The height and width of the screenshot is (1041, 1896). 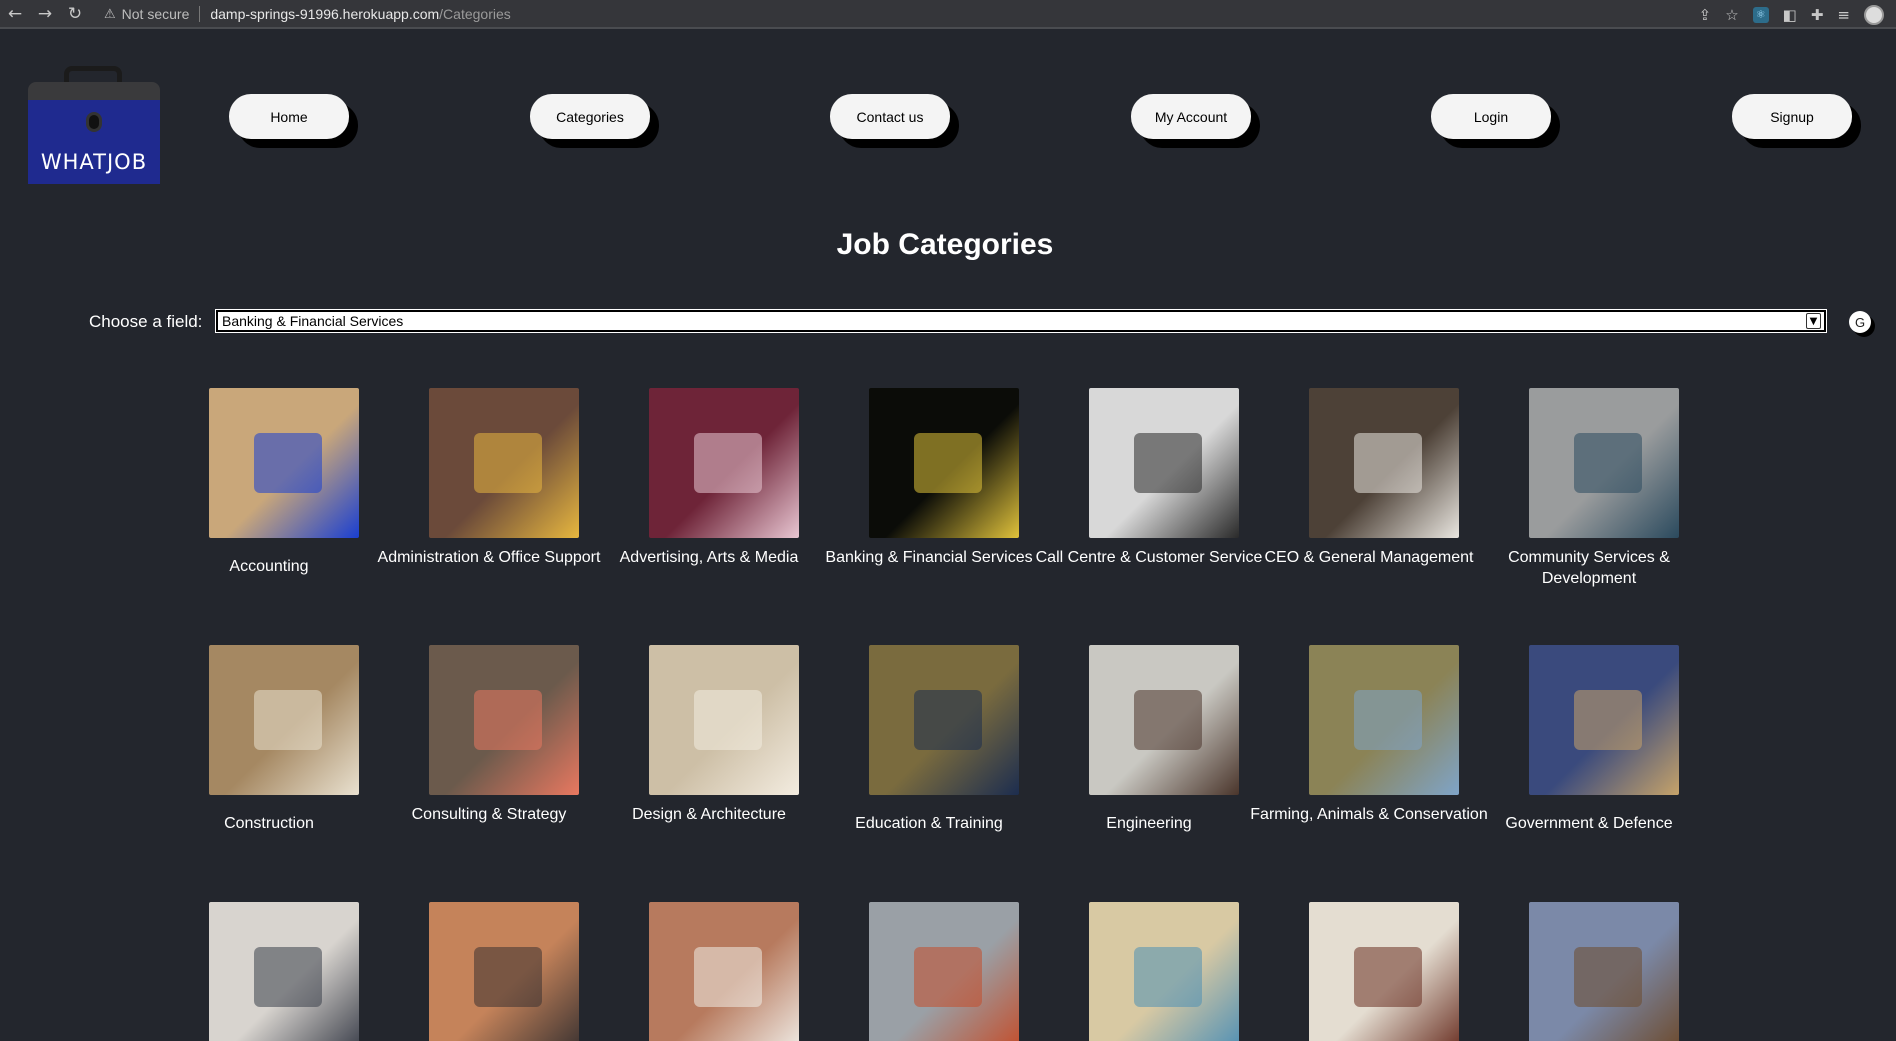 What do you see at coordinates (1149, 823) in the screenshot?
I see `category-label: Engineering` at bounding box center [1149, 823].